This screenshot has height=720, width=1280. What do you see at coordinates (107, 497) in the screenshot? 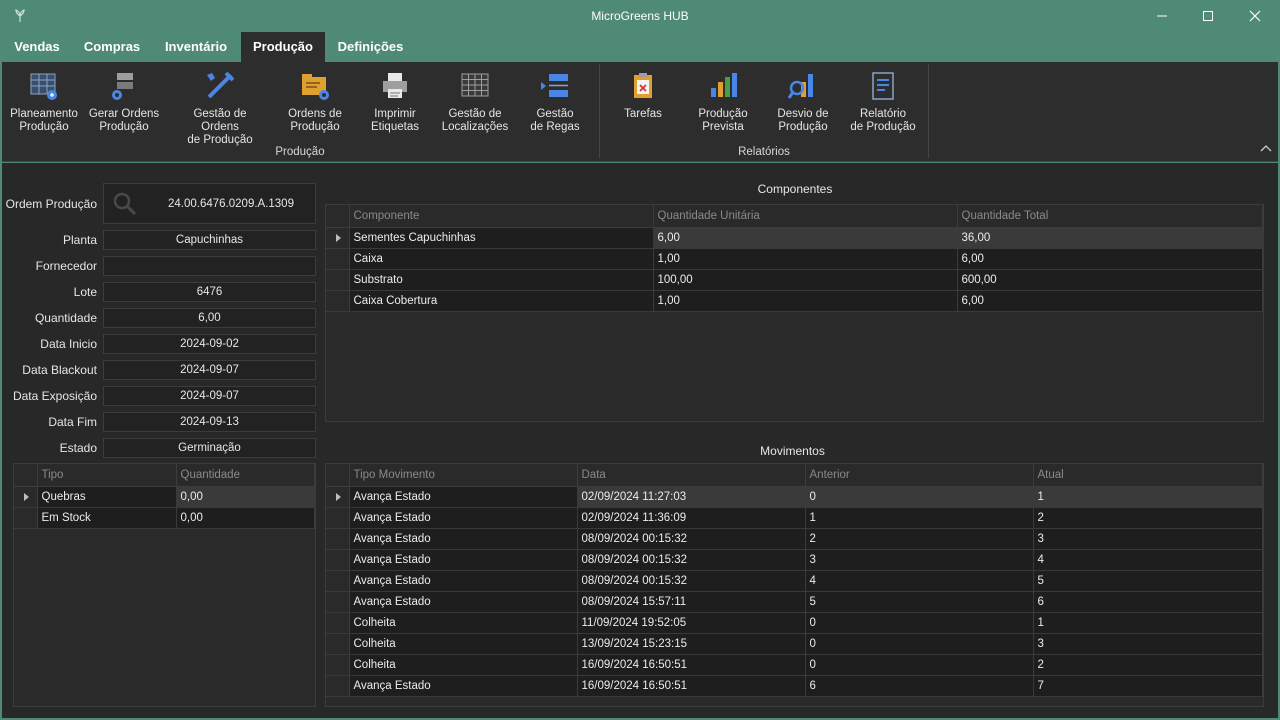
I see `table-cell: Quebras` at bounding box center [107, 497].